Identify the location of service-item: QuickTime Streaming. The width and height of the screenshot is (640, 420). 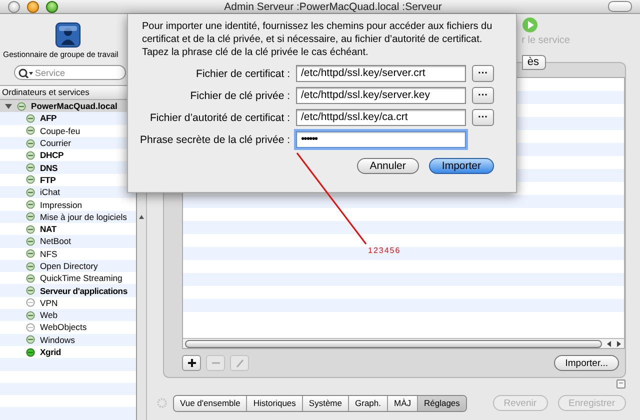
(81, 278).